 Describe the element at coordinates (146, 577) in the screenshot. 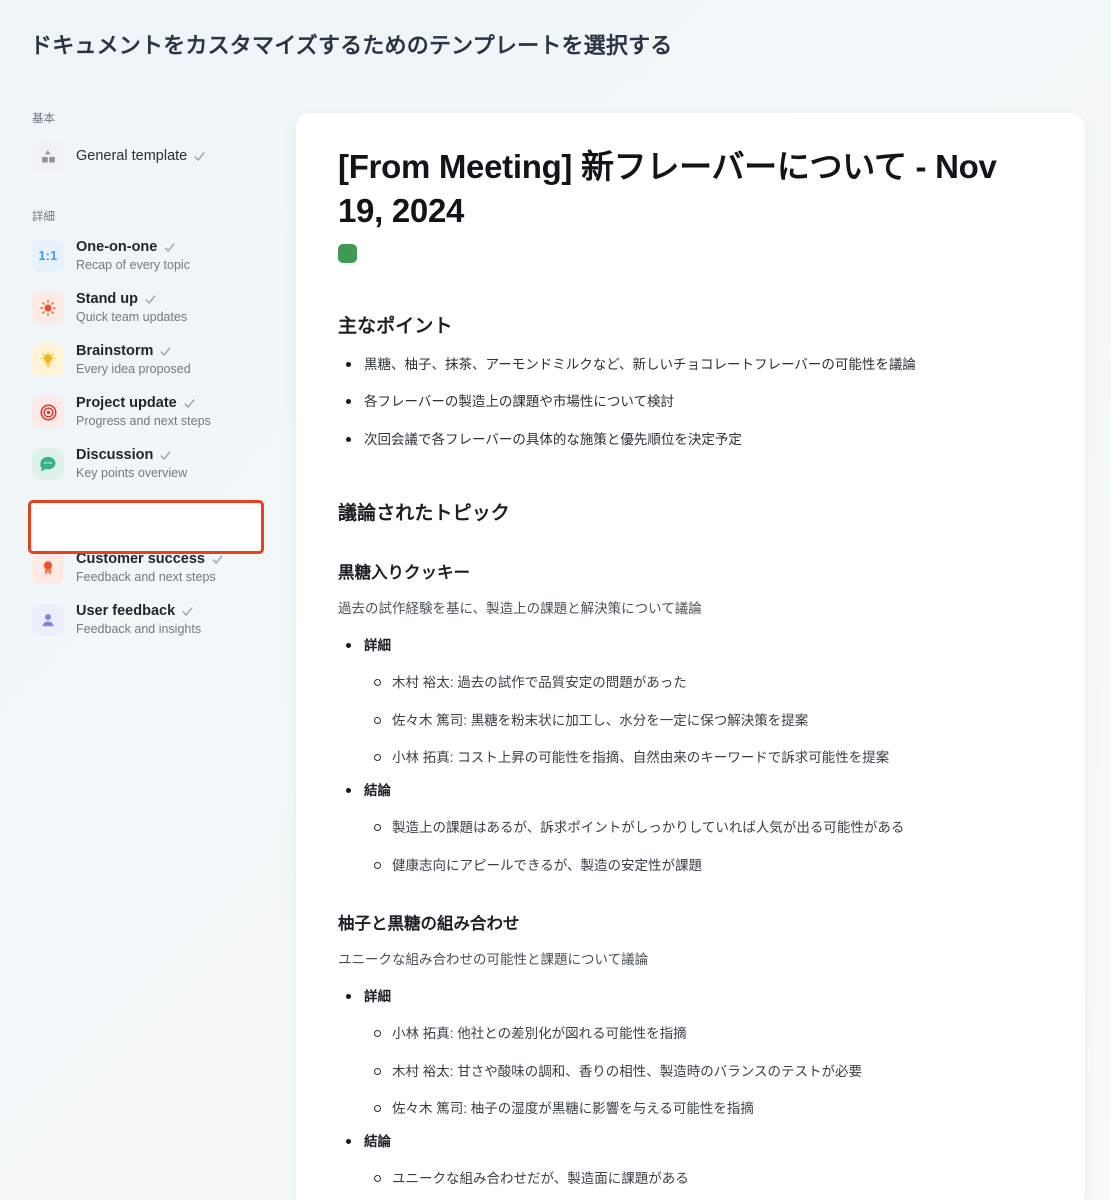

I see `sidebar-item-subtitle: Feedback and next steps` at that location.